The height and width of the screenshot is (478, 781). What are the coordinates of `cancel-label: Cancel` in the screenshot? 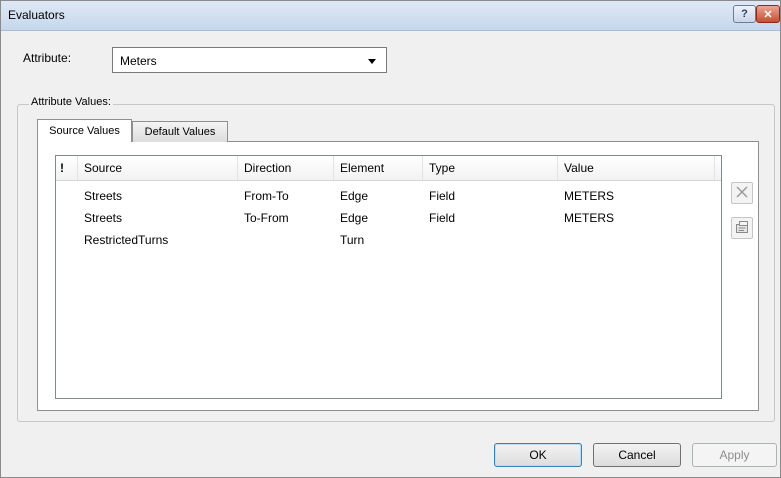 It's located at (637, 455).